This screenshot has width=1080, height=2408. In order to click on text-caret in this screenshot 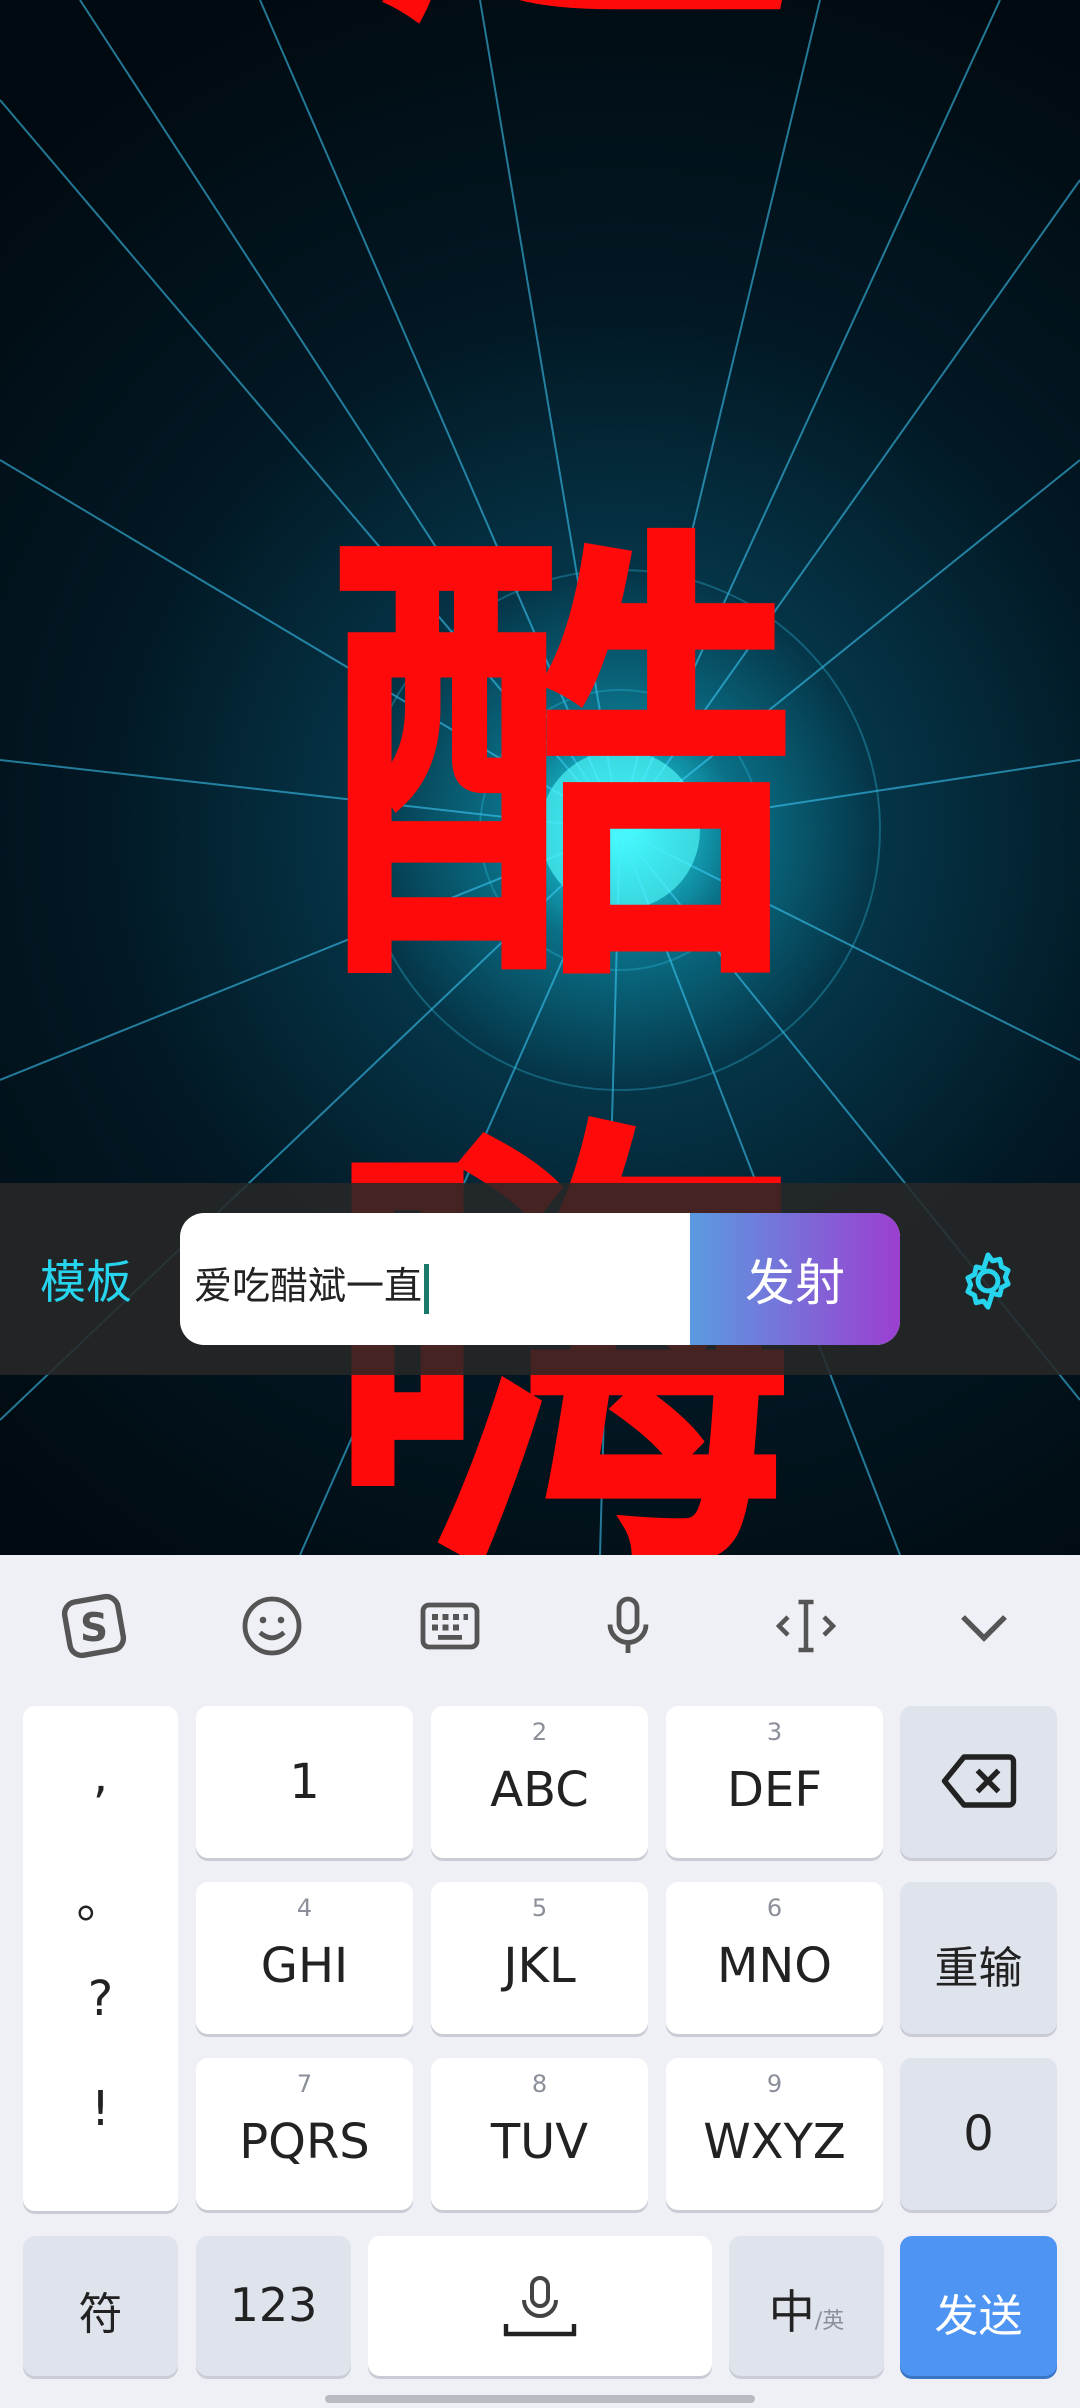, I will do `click(427, 1288)`.